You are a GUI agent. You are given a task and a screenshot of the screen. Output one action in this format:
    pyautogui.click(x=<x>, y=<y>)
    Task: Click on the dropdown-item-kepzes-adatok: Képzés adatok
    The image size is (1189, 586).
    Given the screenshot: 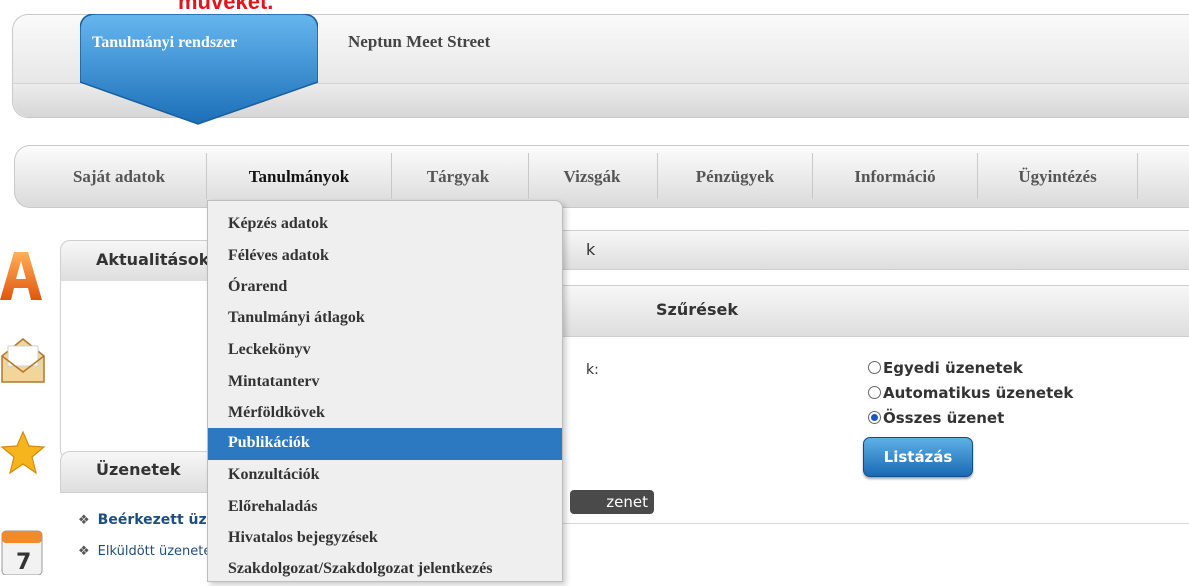 What is the action you would take?
    pyautogui.click(x=385, y=225)
    